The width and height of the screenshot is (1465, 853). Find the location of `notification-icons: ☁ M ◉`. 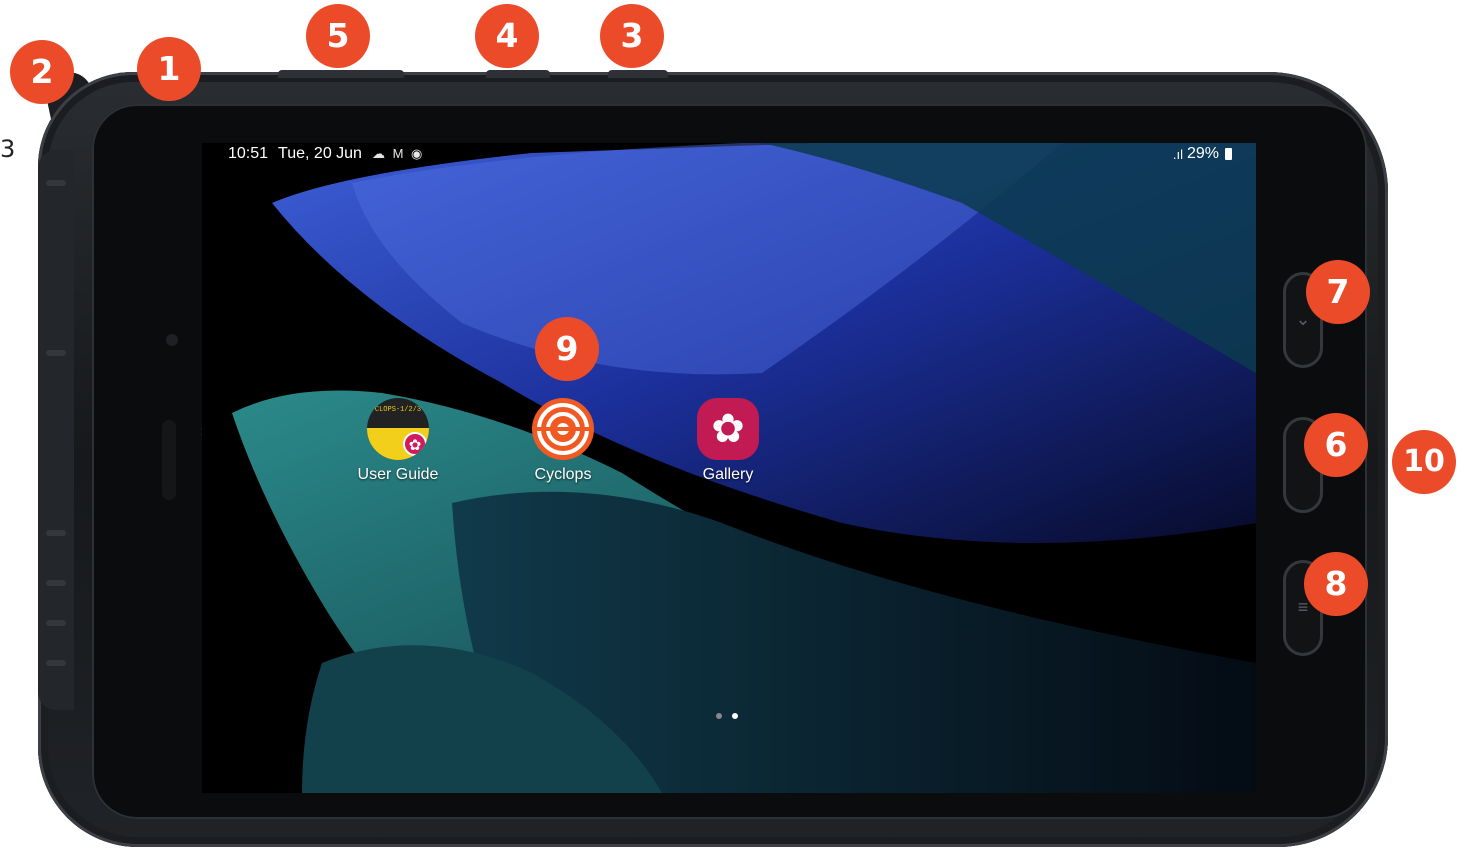

notification-icons: ☁ M ◉ is located at coordinates (398, 153).